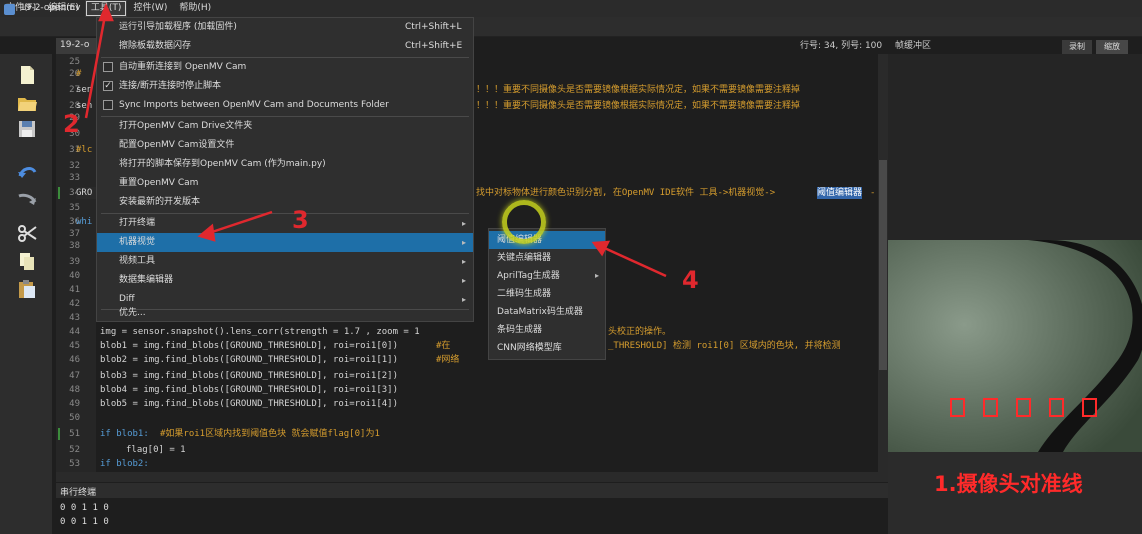  I want to click on annotation-number-4: 4, so click(690, 280).